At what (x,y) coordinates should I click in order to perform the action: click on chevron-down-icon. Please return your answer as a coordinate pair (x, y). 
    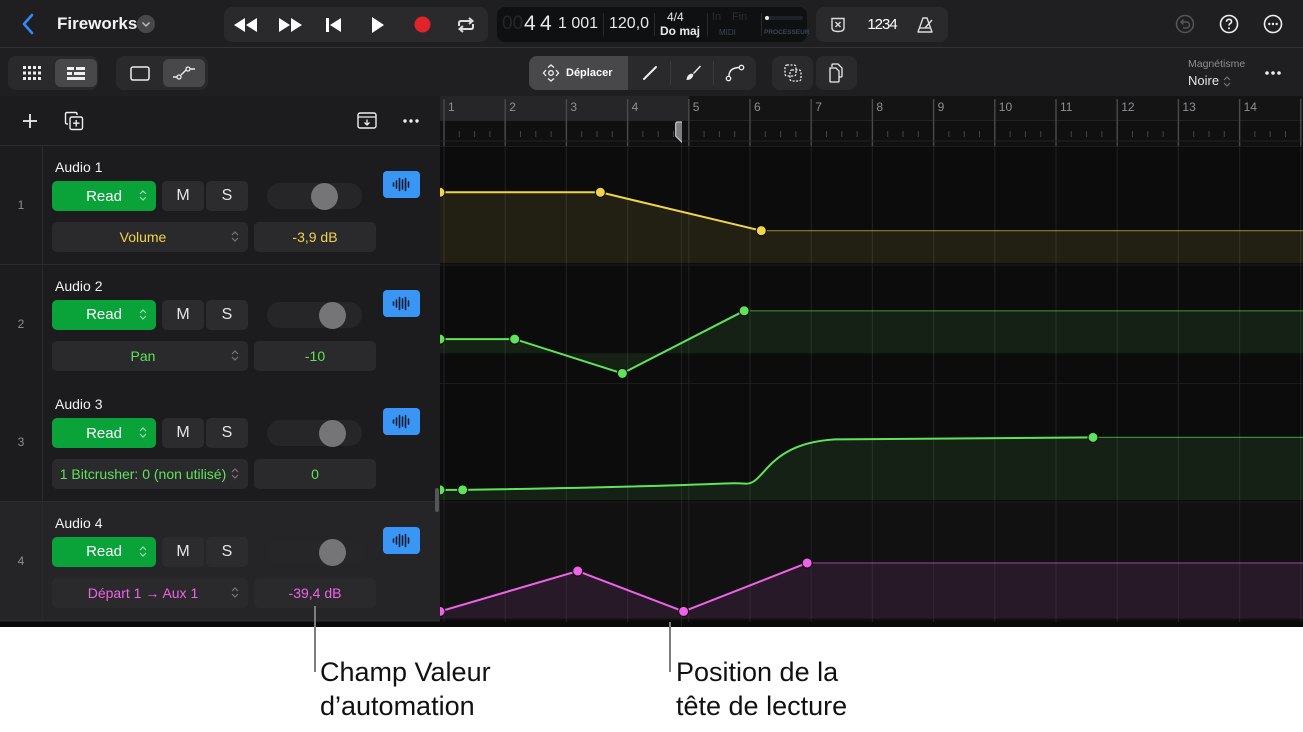
    Looking at the image, I should click on (146, 24).